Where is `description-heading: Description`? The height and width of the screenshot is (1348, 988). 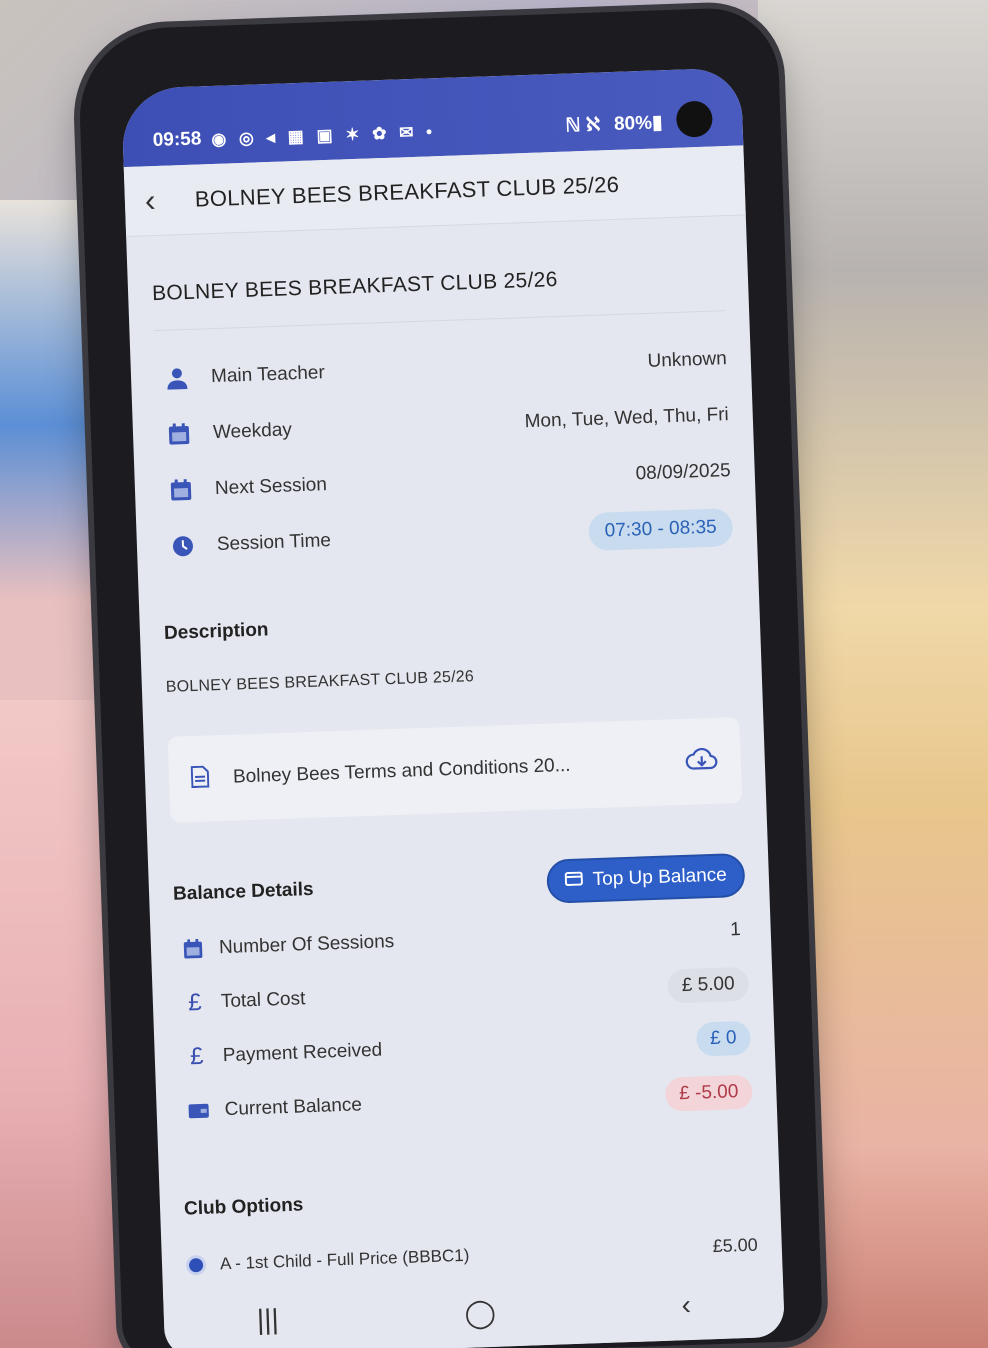 description-heading: Description is located at coordinates (216, 631).